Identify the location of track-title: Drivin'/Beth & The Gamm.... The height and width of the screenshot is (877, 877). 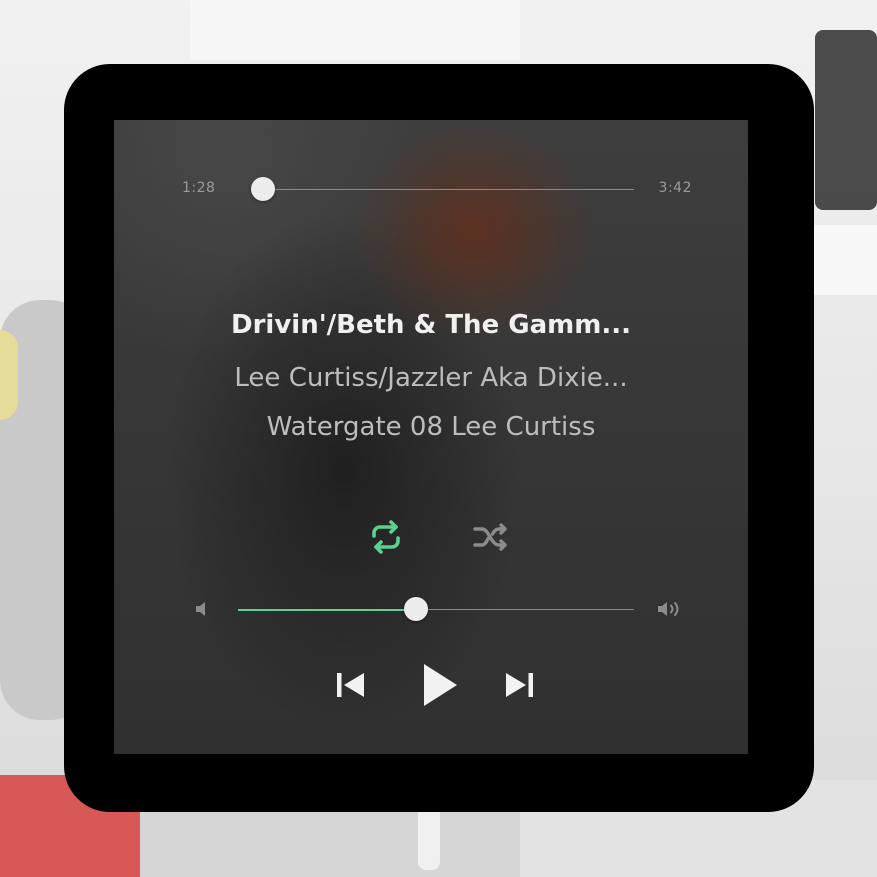
(431, 325).